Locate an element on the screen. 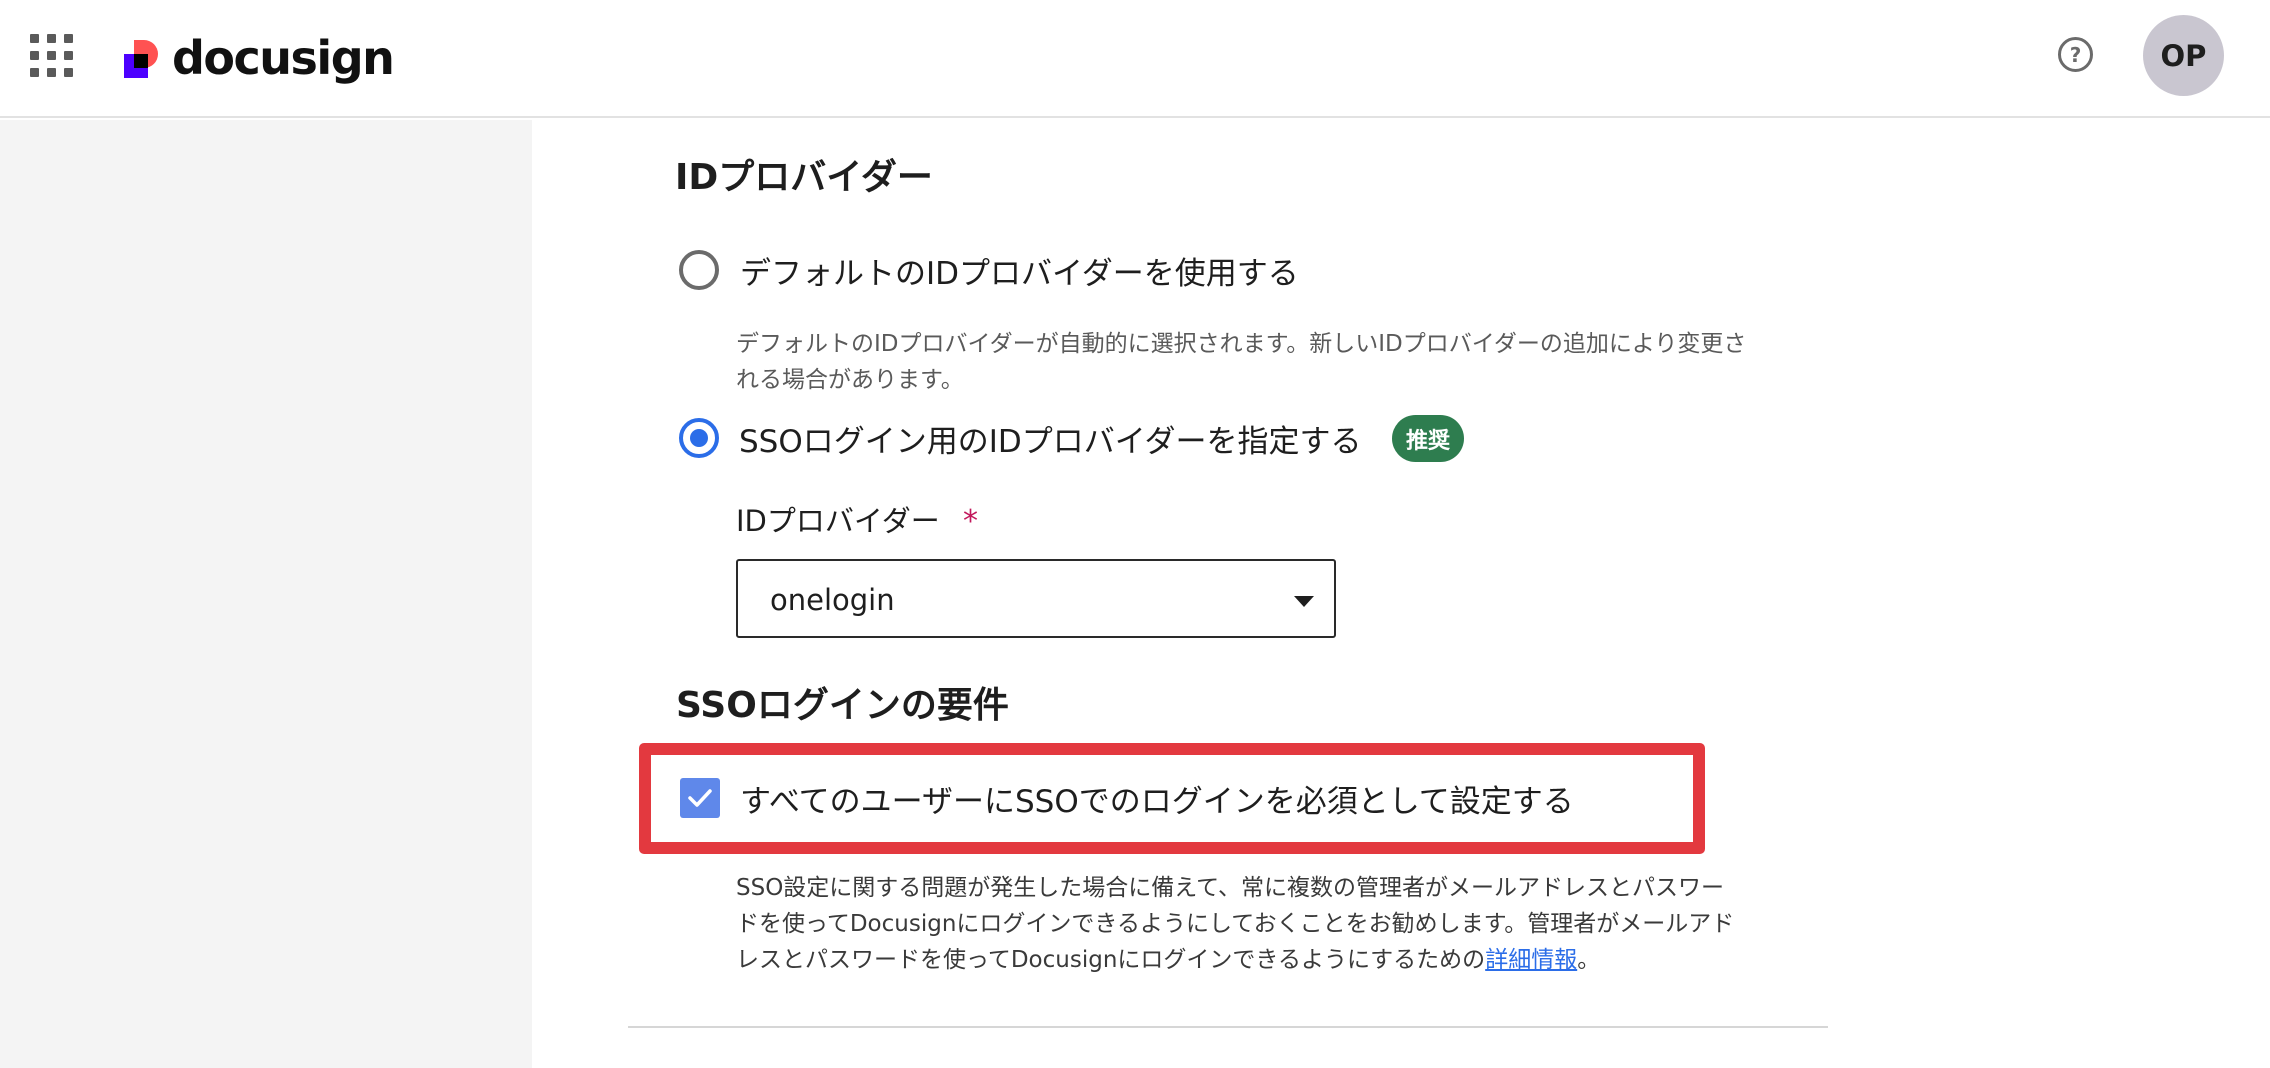 This screenshot has width=2270, height=1068. idp-select: onelogin is located at coordinates (1036, 598).